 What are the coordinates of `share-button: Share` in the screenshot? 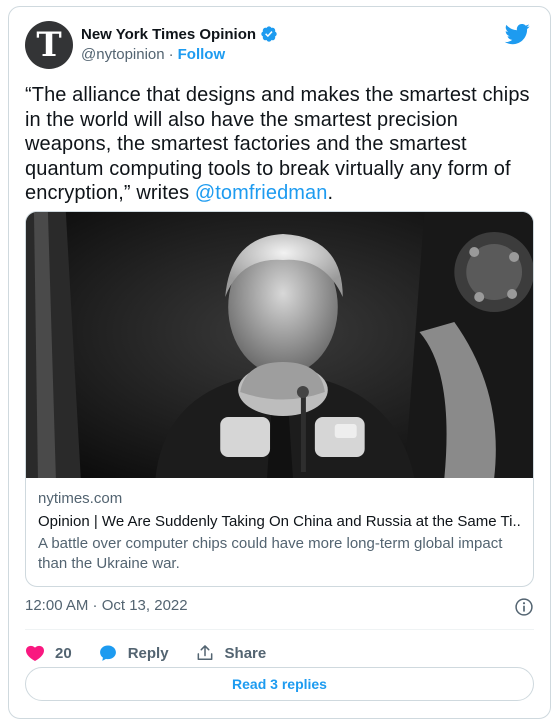 It's located at (231, 653).